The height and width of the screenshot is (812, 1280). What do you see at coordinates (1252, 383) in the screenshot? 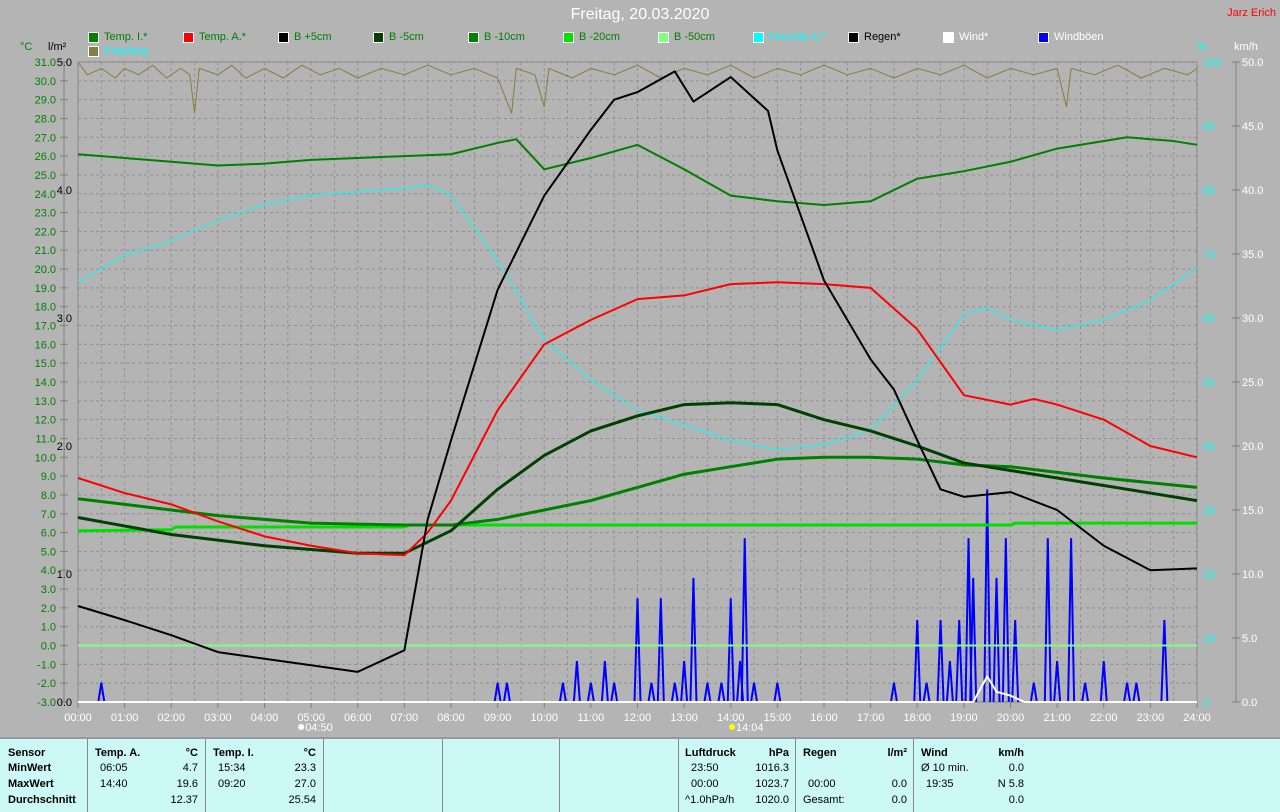
I see `wind-tick-label: 25.0` at bounding box center [1252, 383].